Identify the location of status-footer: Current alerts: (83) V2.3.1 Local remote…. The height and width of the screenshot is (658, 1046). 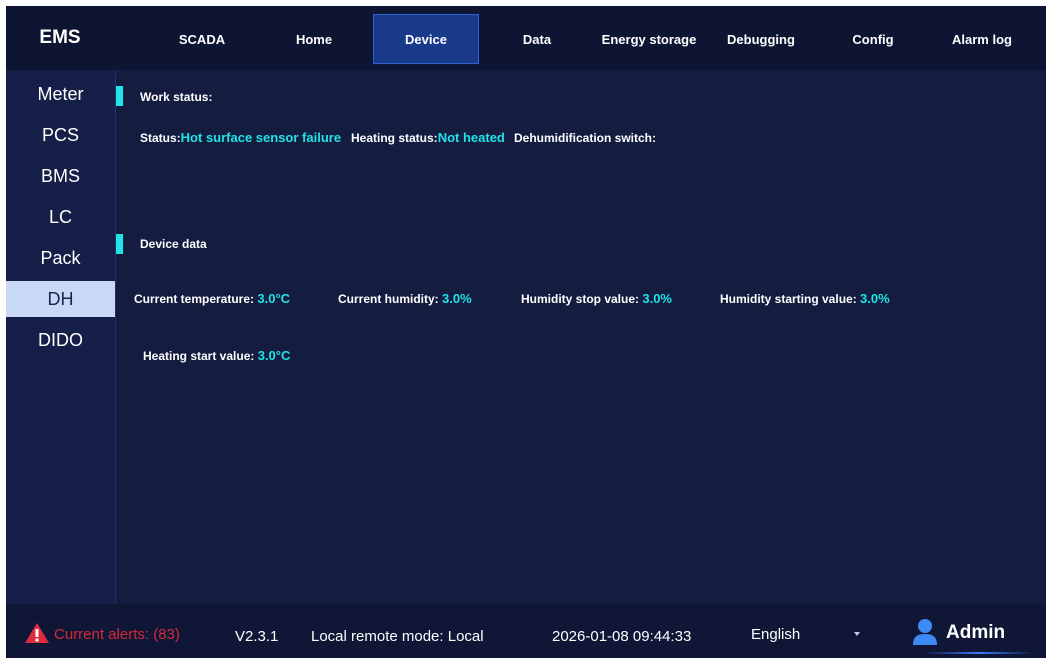
(526, 631).